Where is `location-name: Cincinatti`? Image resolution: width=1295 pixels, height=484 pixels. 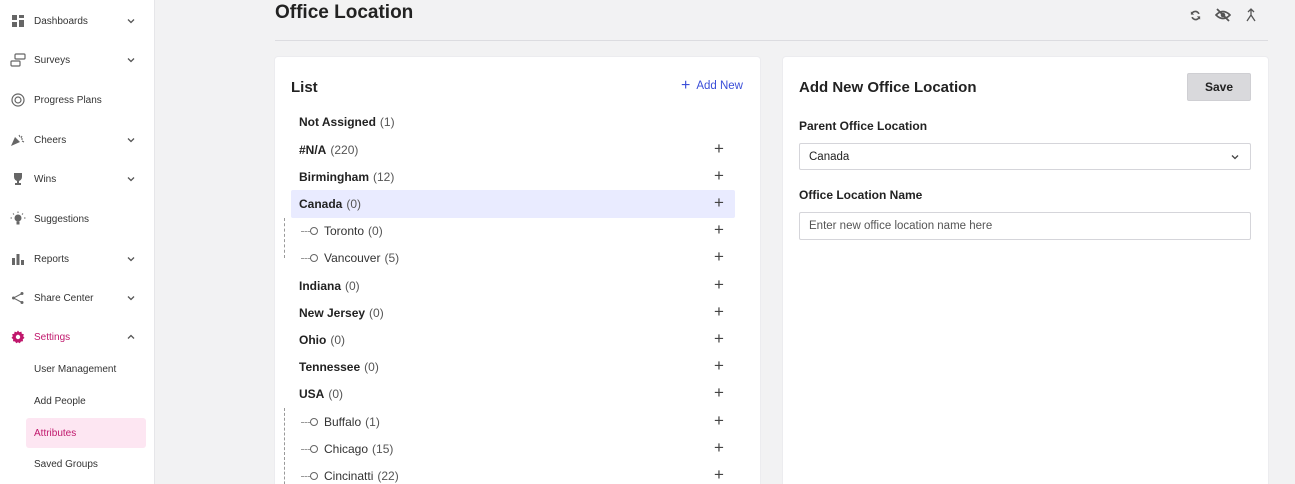 location-name: Cincinatti is located at coordinates (349, 476).